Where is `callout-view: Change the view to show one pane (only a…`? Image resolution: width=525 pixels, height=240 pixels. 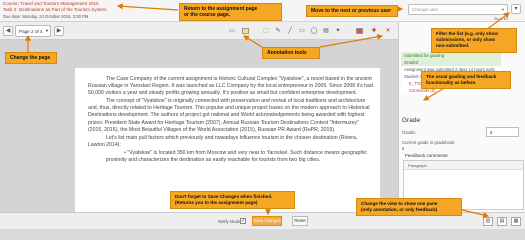
callout-view: Change the view to show one pane (only a… is located at coordinates (409, 207).